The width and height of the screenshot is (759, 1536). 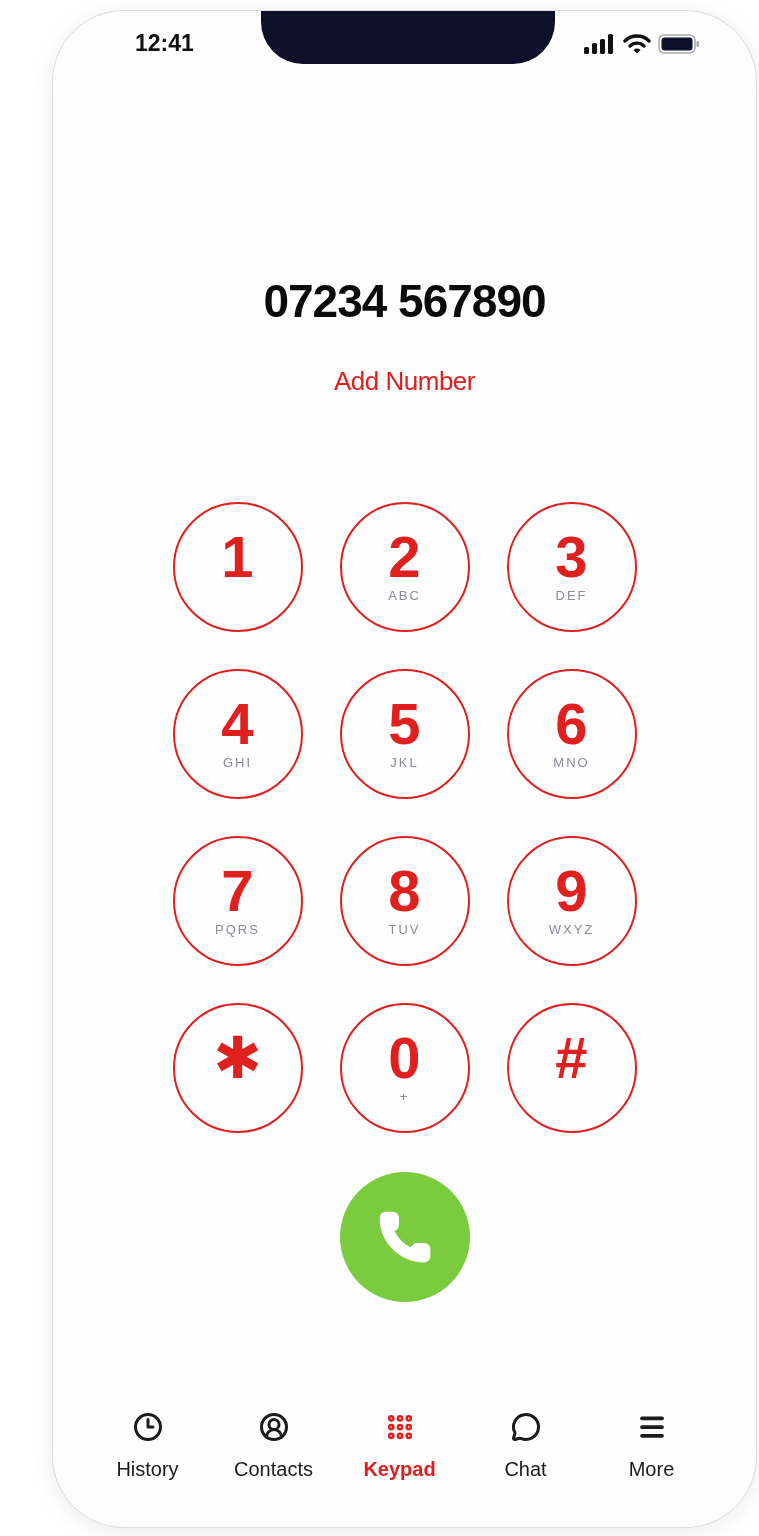 I want to click on wifi-icon, so click(x=637, y=43).